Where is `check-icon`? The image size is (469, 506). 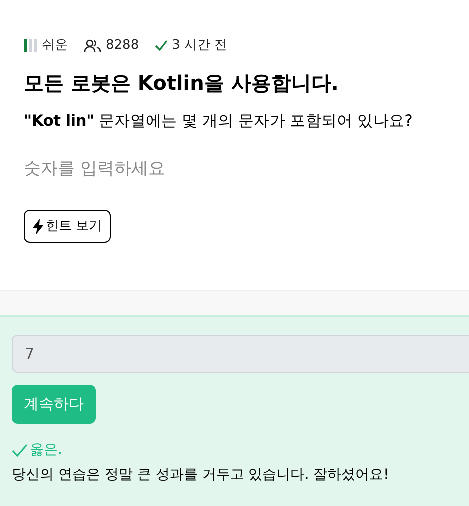 check-icon is located at coordinates (161, 46).